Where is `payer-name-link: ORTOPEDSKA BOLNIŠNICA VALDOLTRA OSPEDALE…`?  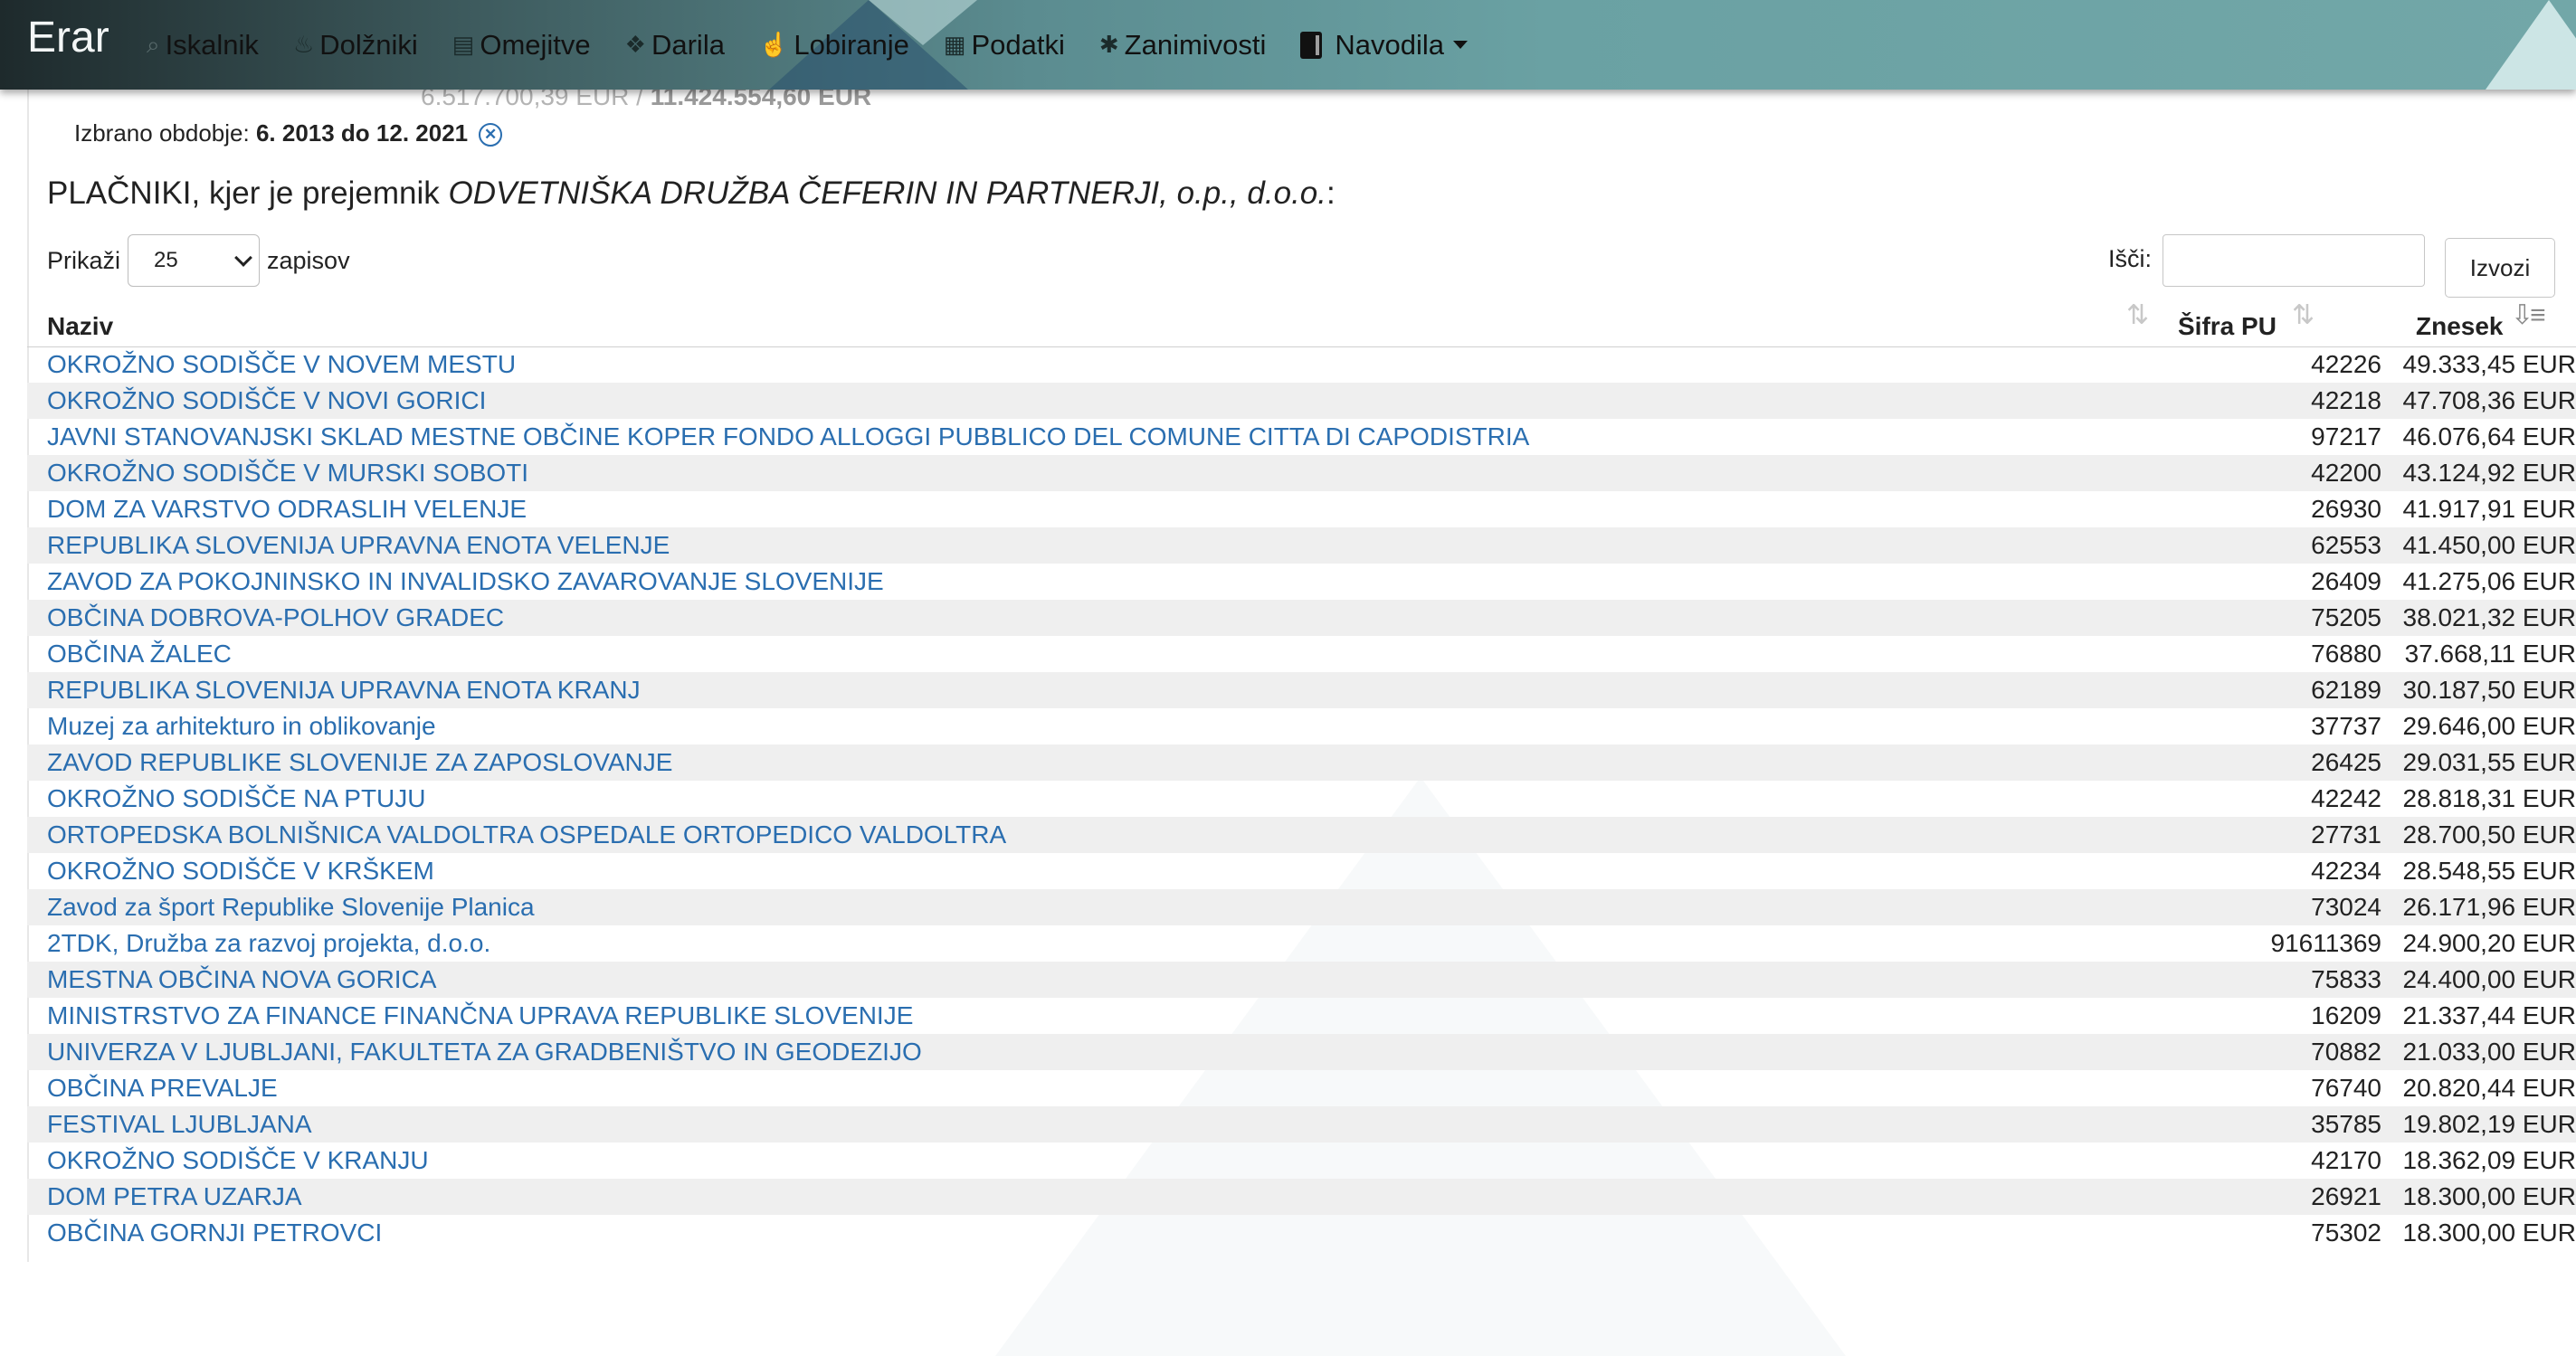
payer-name-link: ORTOPEDSKA BOLNIŠNICA VALDOLTRA OSPEDALE… is located at coordinates (526, 834).